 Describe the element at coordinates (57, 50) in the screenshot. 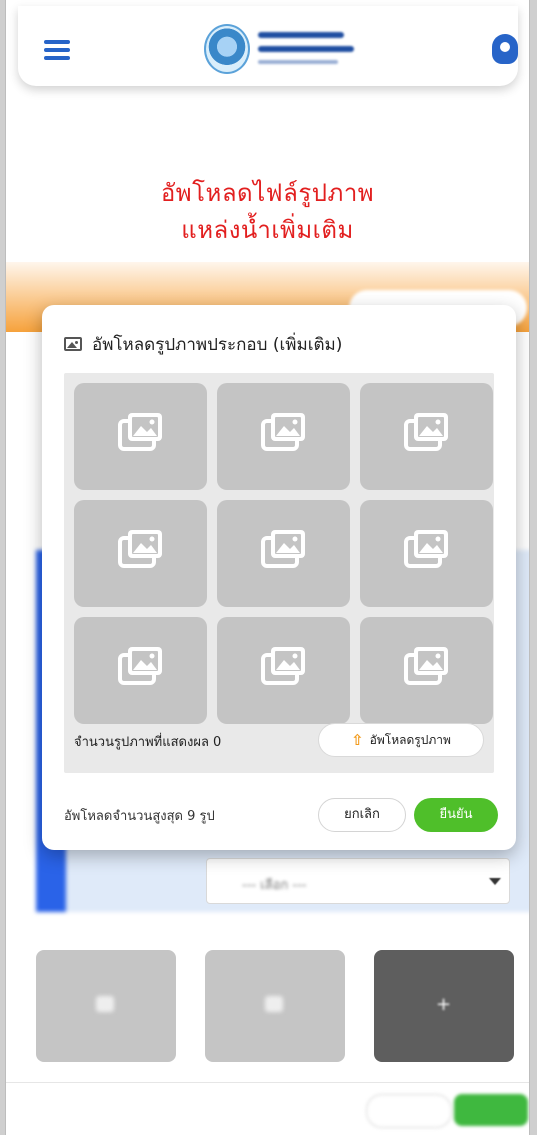

I see `hamburger-menu-icon` at that location.